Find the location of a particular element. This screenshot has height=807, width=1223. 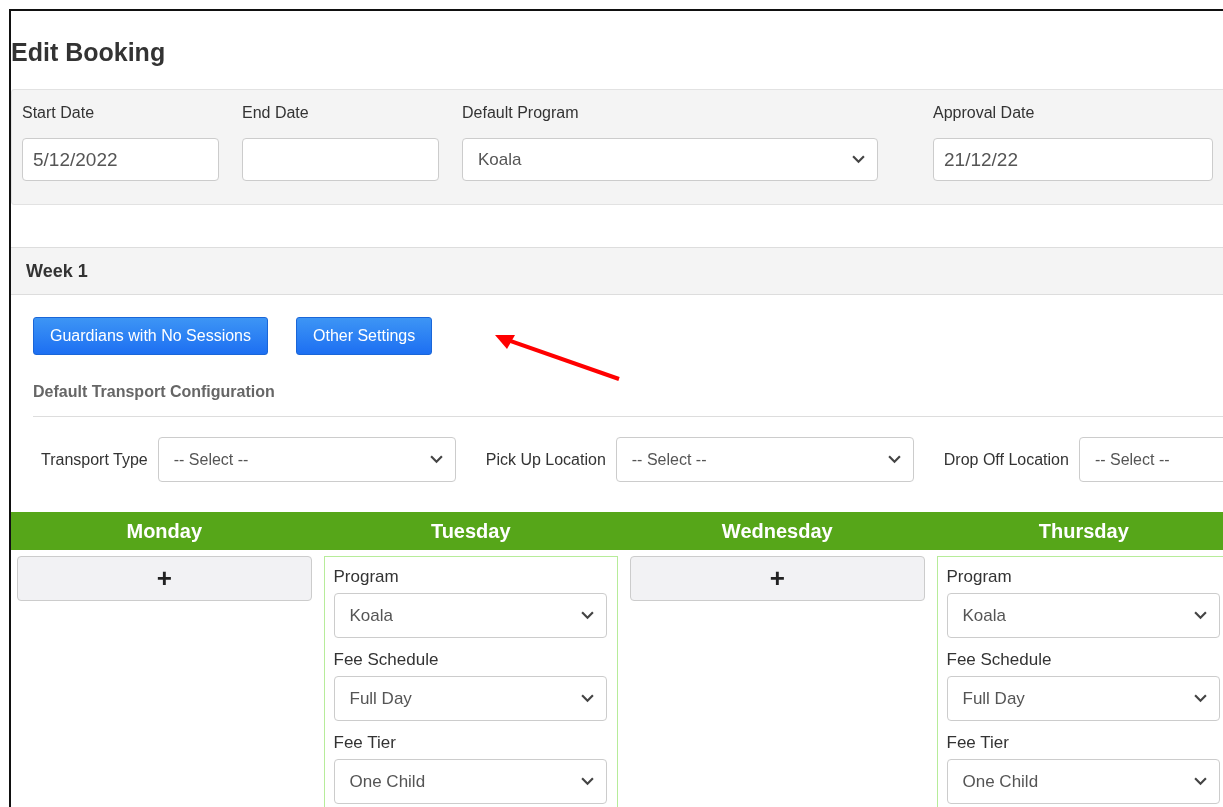

field-label: Approval Date is located at coordinates (984, 113).